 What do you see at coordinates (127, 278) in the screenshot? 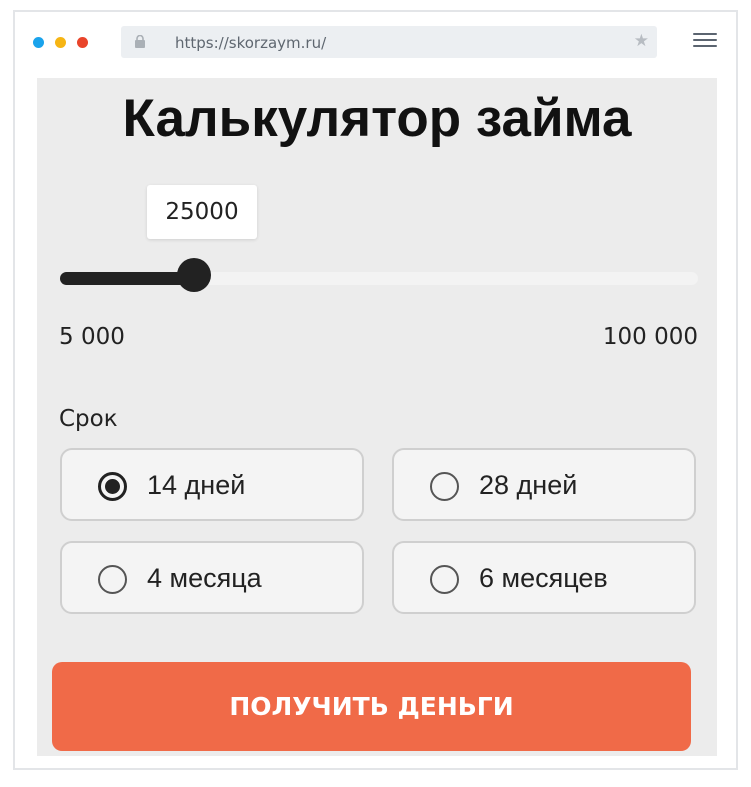
I see `amount-slider-fill` at bounding box center [127, 278].